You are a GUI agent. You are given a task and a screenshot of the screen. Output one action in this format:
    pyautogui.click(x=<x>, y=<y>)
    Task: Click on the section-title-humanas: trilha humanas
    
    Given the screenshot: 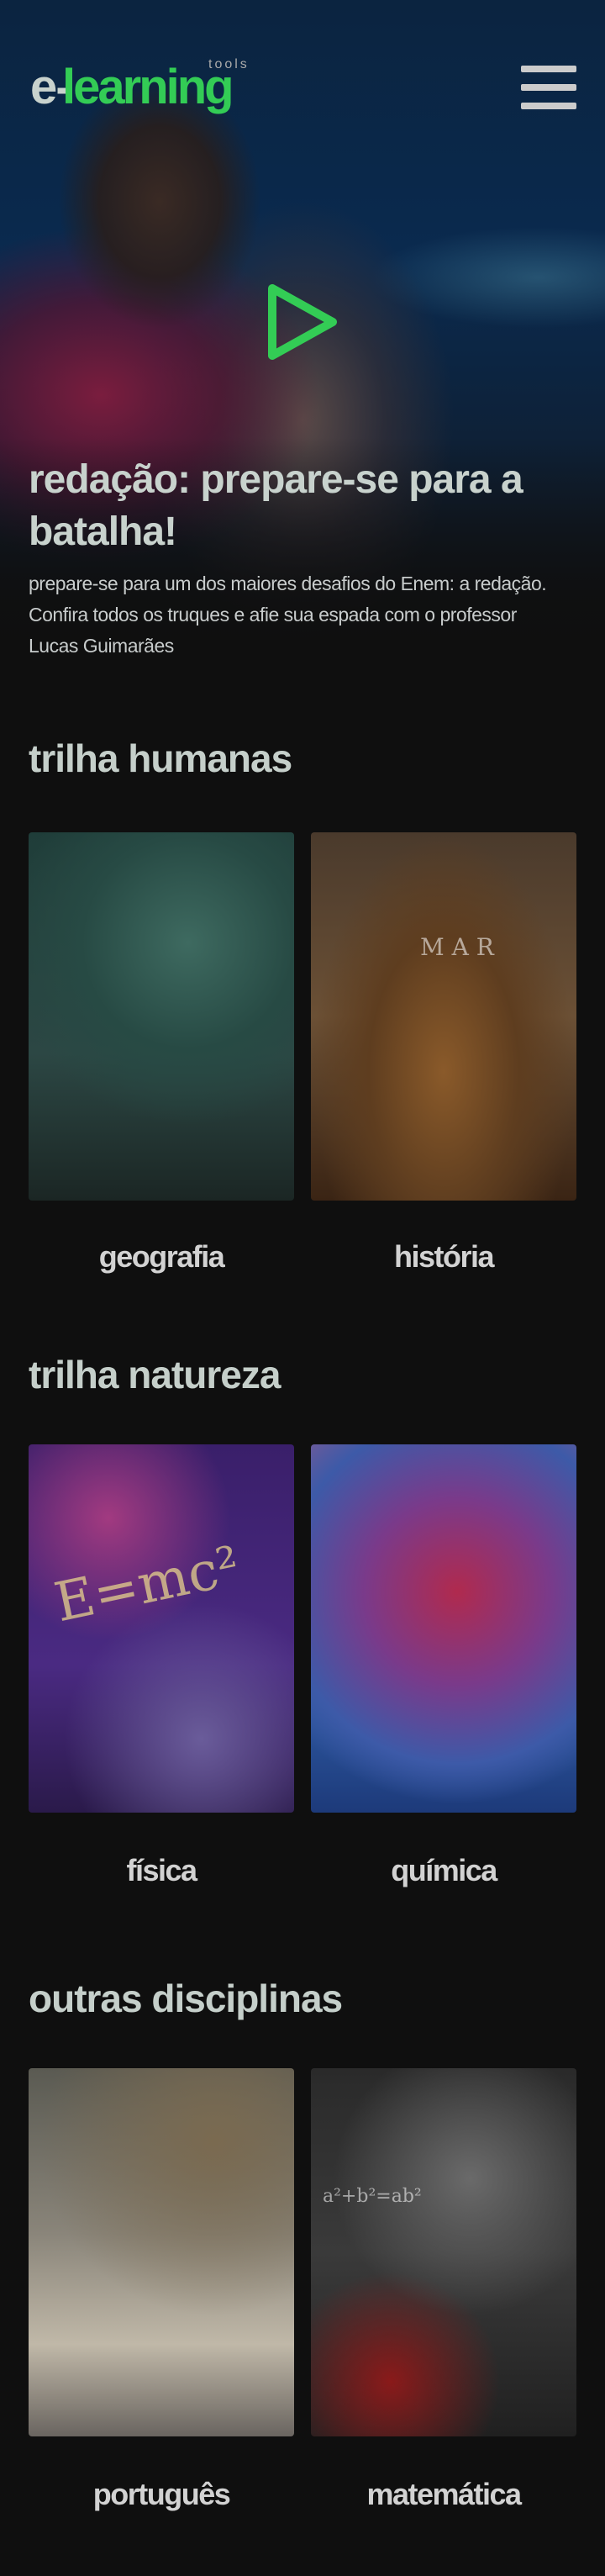 What is the action you would take?
    pyautogui.click(x=161, y=758)
    